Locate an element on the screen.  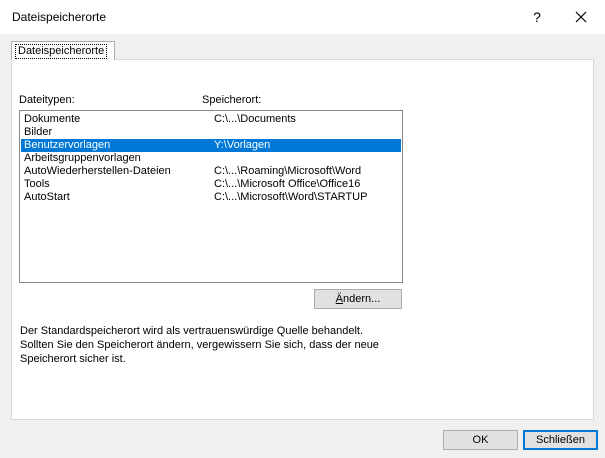
file-type-label: Benutzervorlagen is located at coordinates (67, 145).